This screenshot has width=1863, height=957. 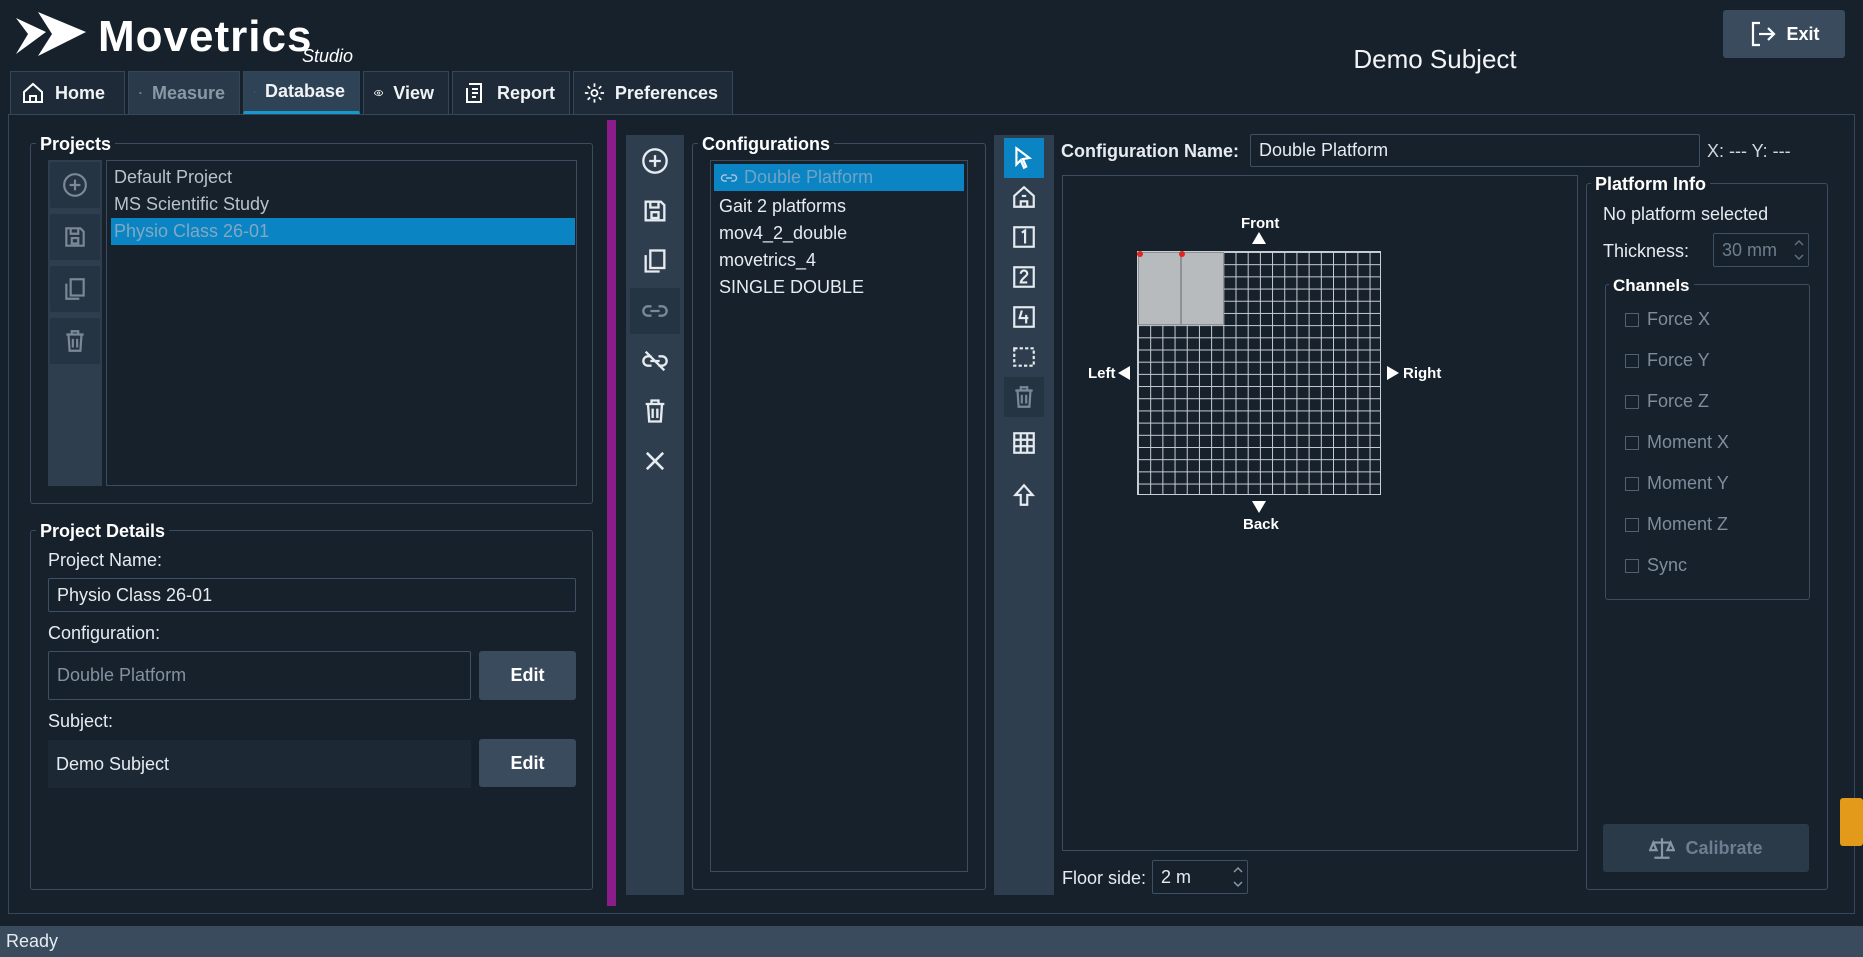 What do you see at coordinates (1678, 360) in the screenshot?
I see `channel-label: Force Y` at bounding box center [1678, 360].